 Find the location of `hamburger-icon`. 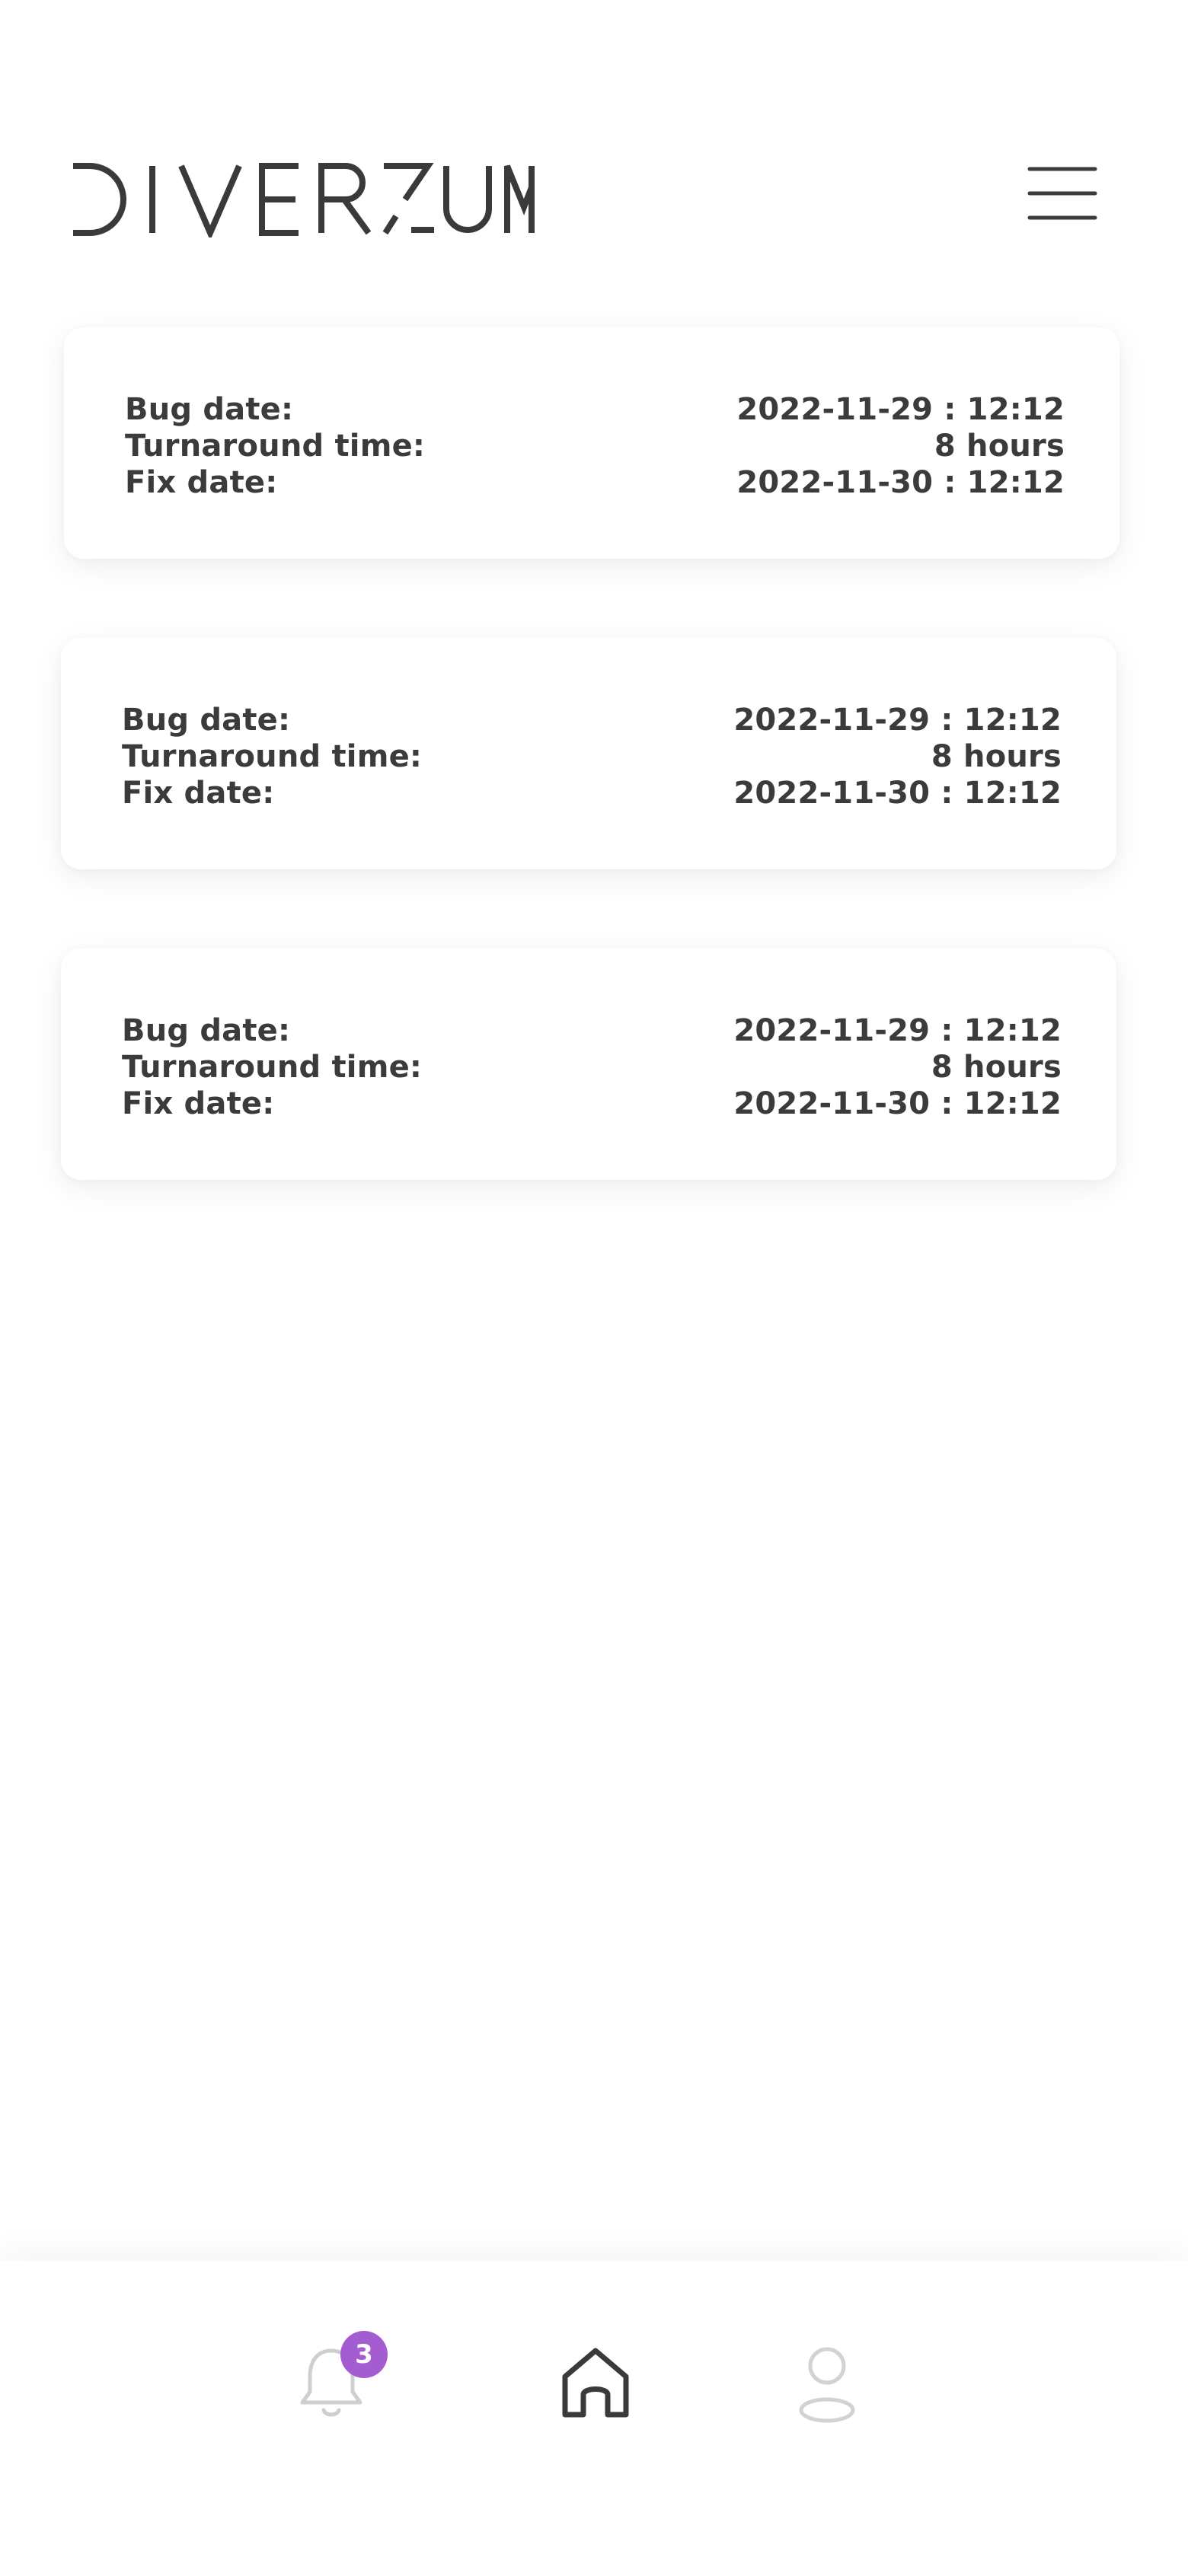

hamburger-icon is located at coordinates (1062, 194).